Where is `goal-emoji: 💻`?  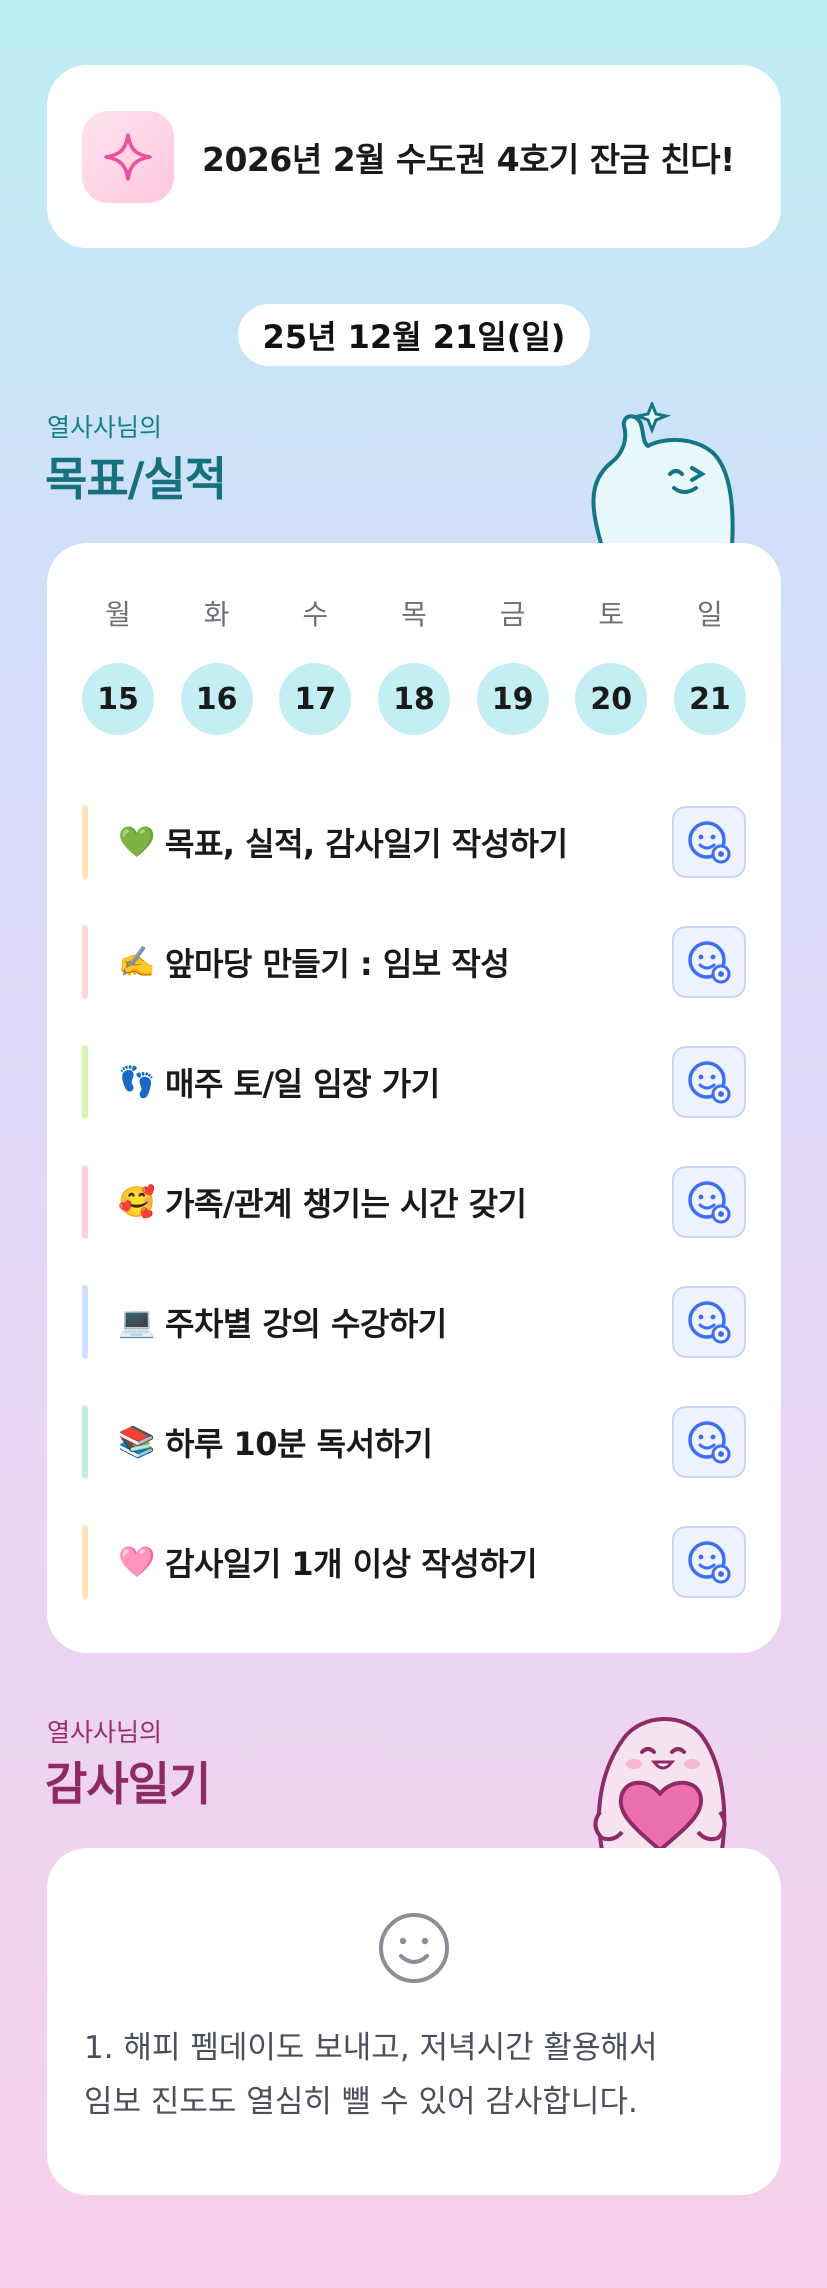 goal-emoji: 💻 is located at coordinates (137, 1322).